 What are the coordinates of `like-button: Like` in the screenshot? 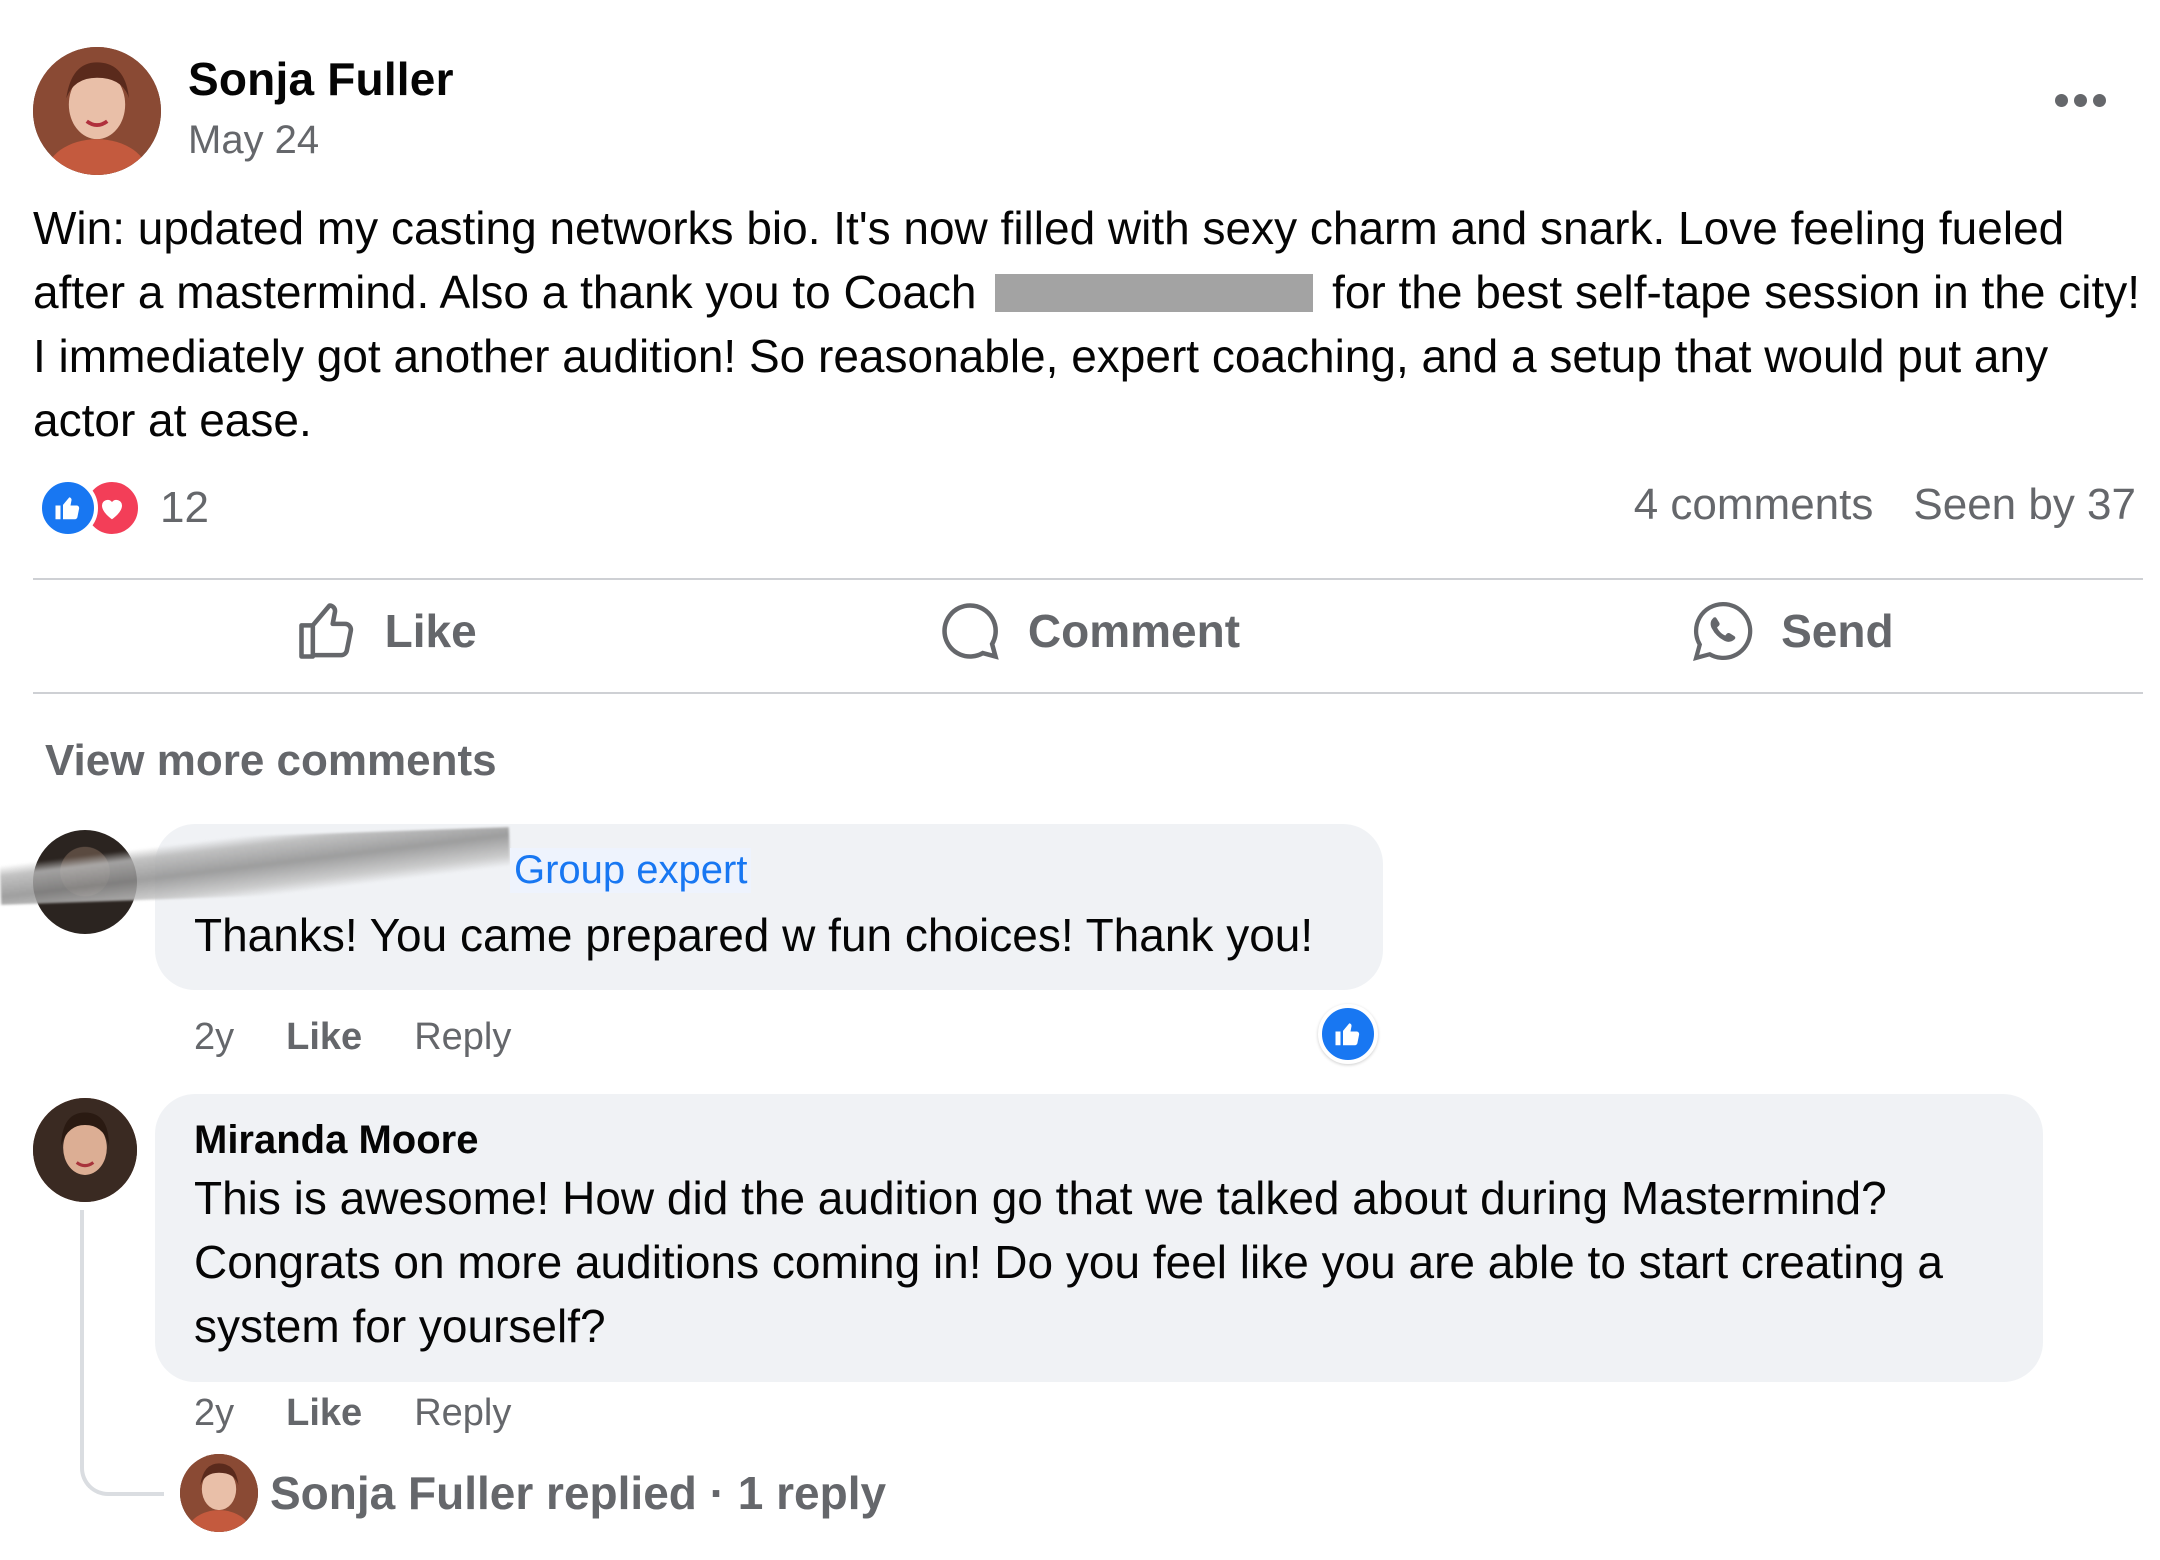 It's located at (384, 631).